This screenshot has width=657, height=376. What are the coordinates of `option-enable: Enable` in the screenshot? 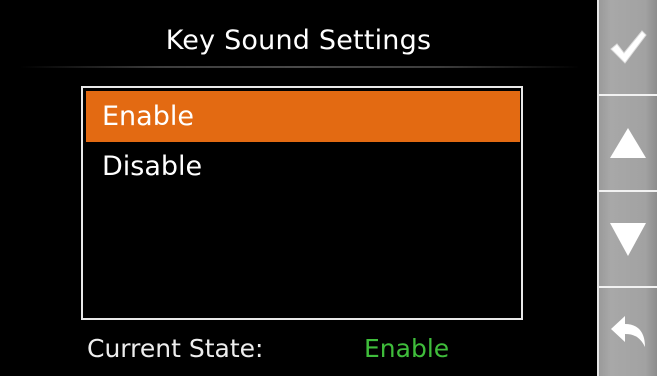 It's located at (303, 116).